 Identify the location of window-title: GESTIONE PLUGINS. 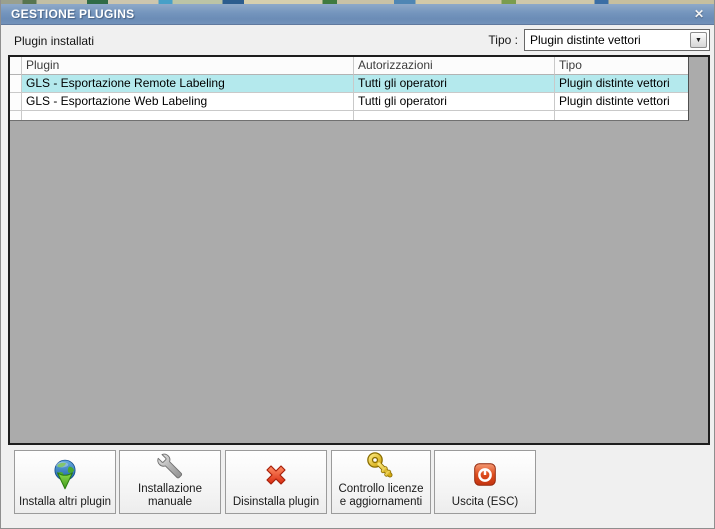
(73, 14).